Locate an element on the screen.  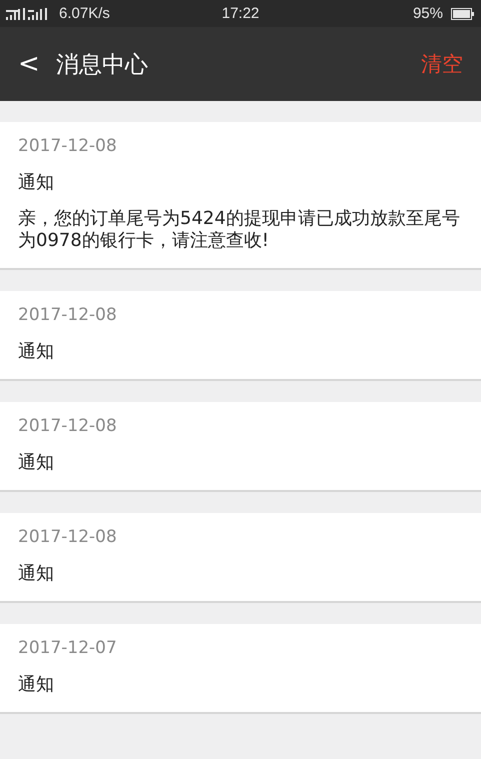
battery-icon is located at coordinates (463, 14).